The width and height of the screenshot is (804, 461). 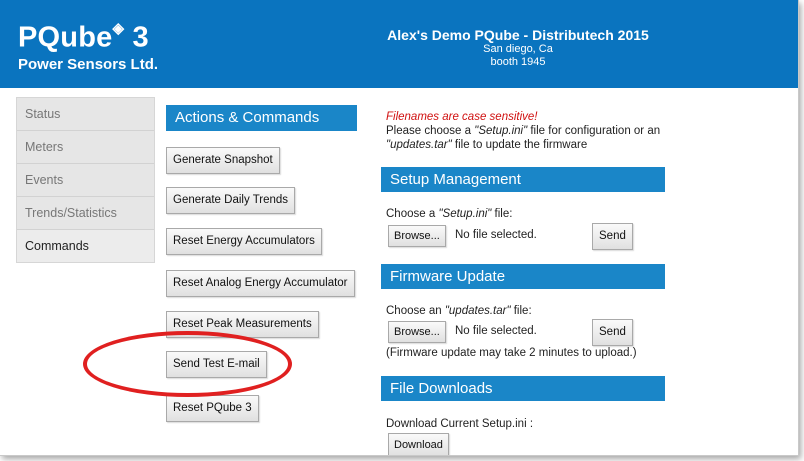 I want to click on device-booth: booth 1945, so click(x=518, y=62).